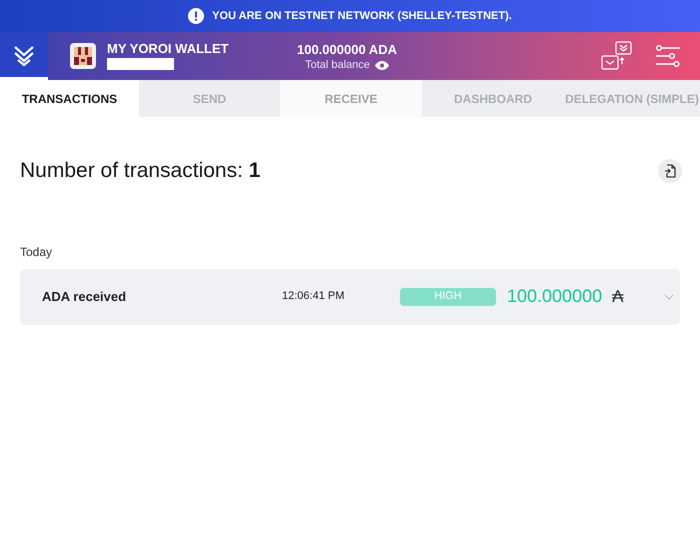  Describe the element at coordinates (24, 56) in the screenshot. I see `logo-tab` at that location.